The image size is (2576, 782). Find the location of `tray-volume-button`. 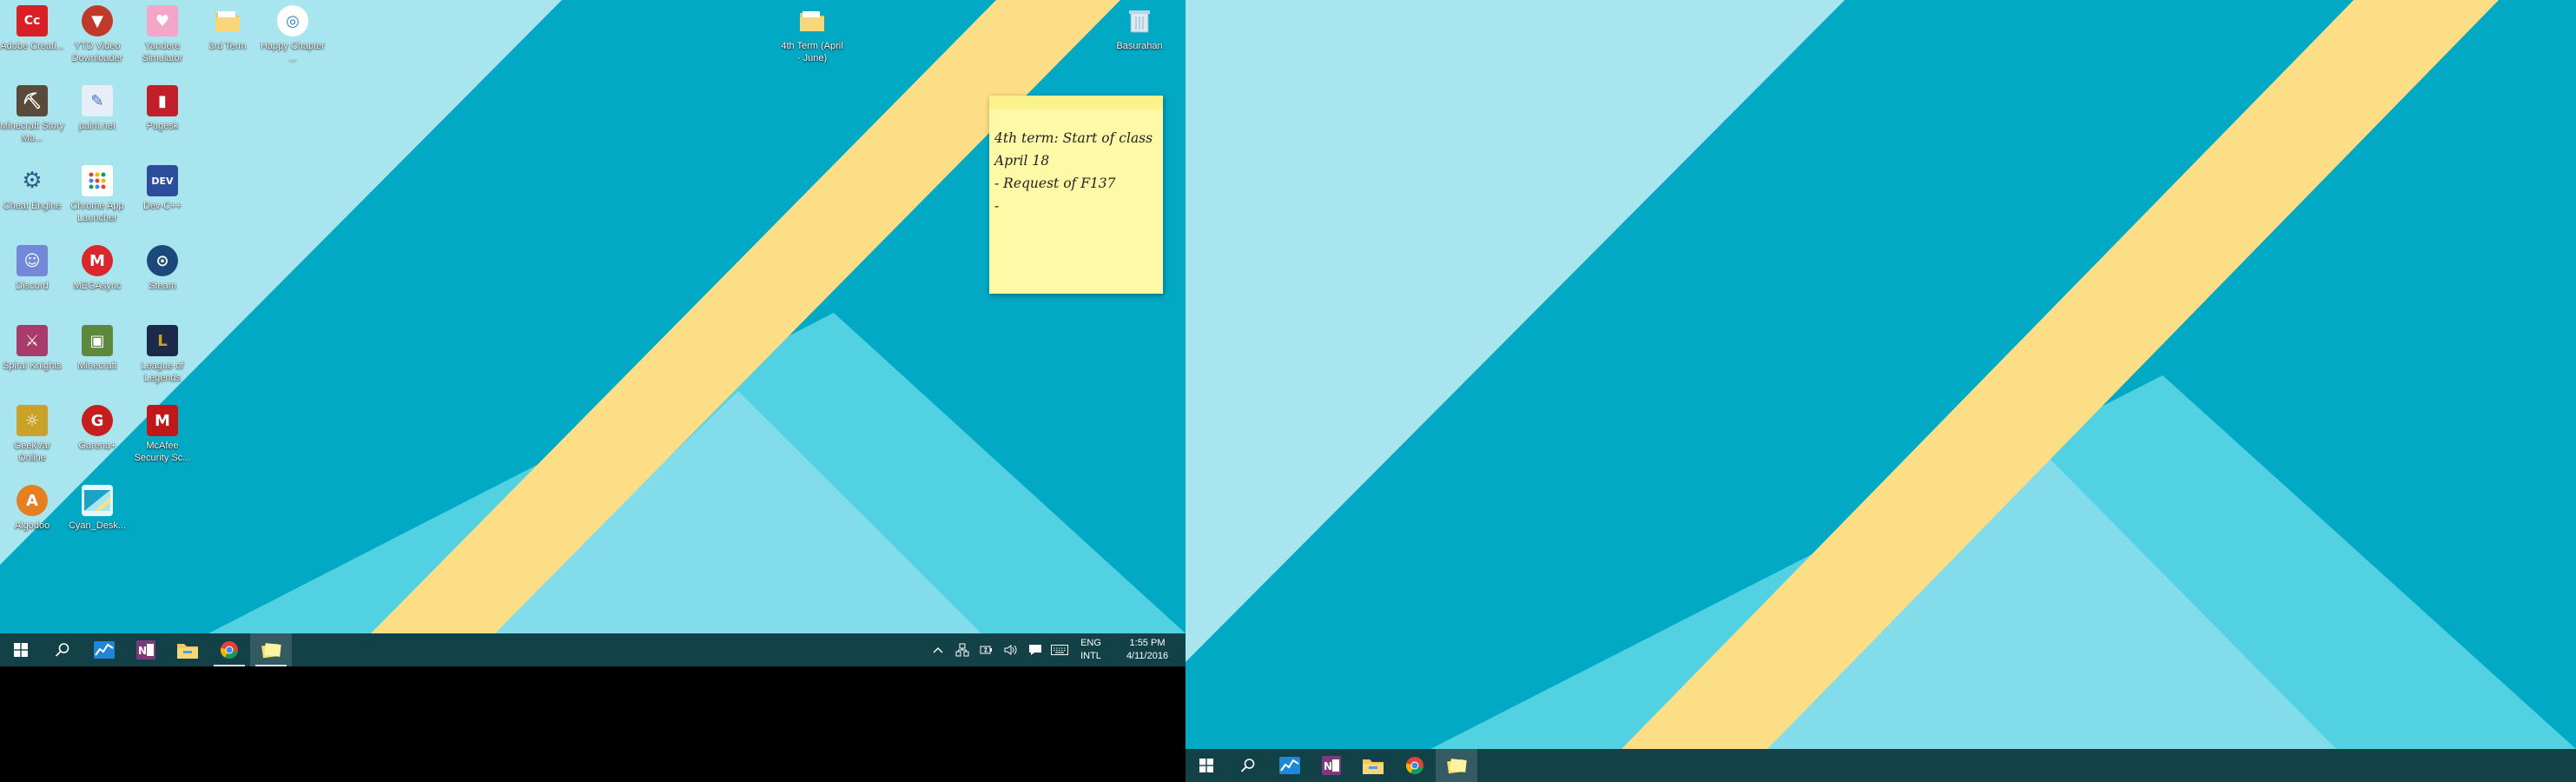

tray-volume-button is located at coordinates (1011, 650).